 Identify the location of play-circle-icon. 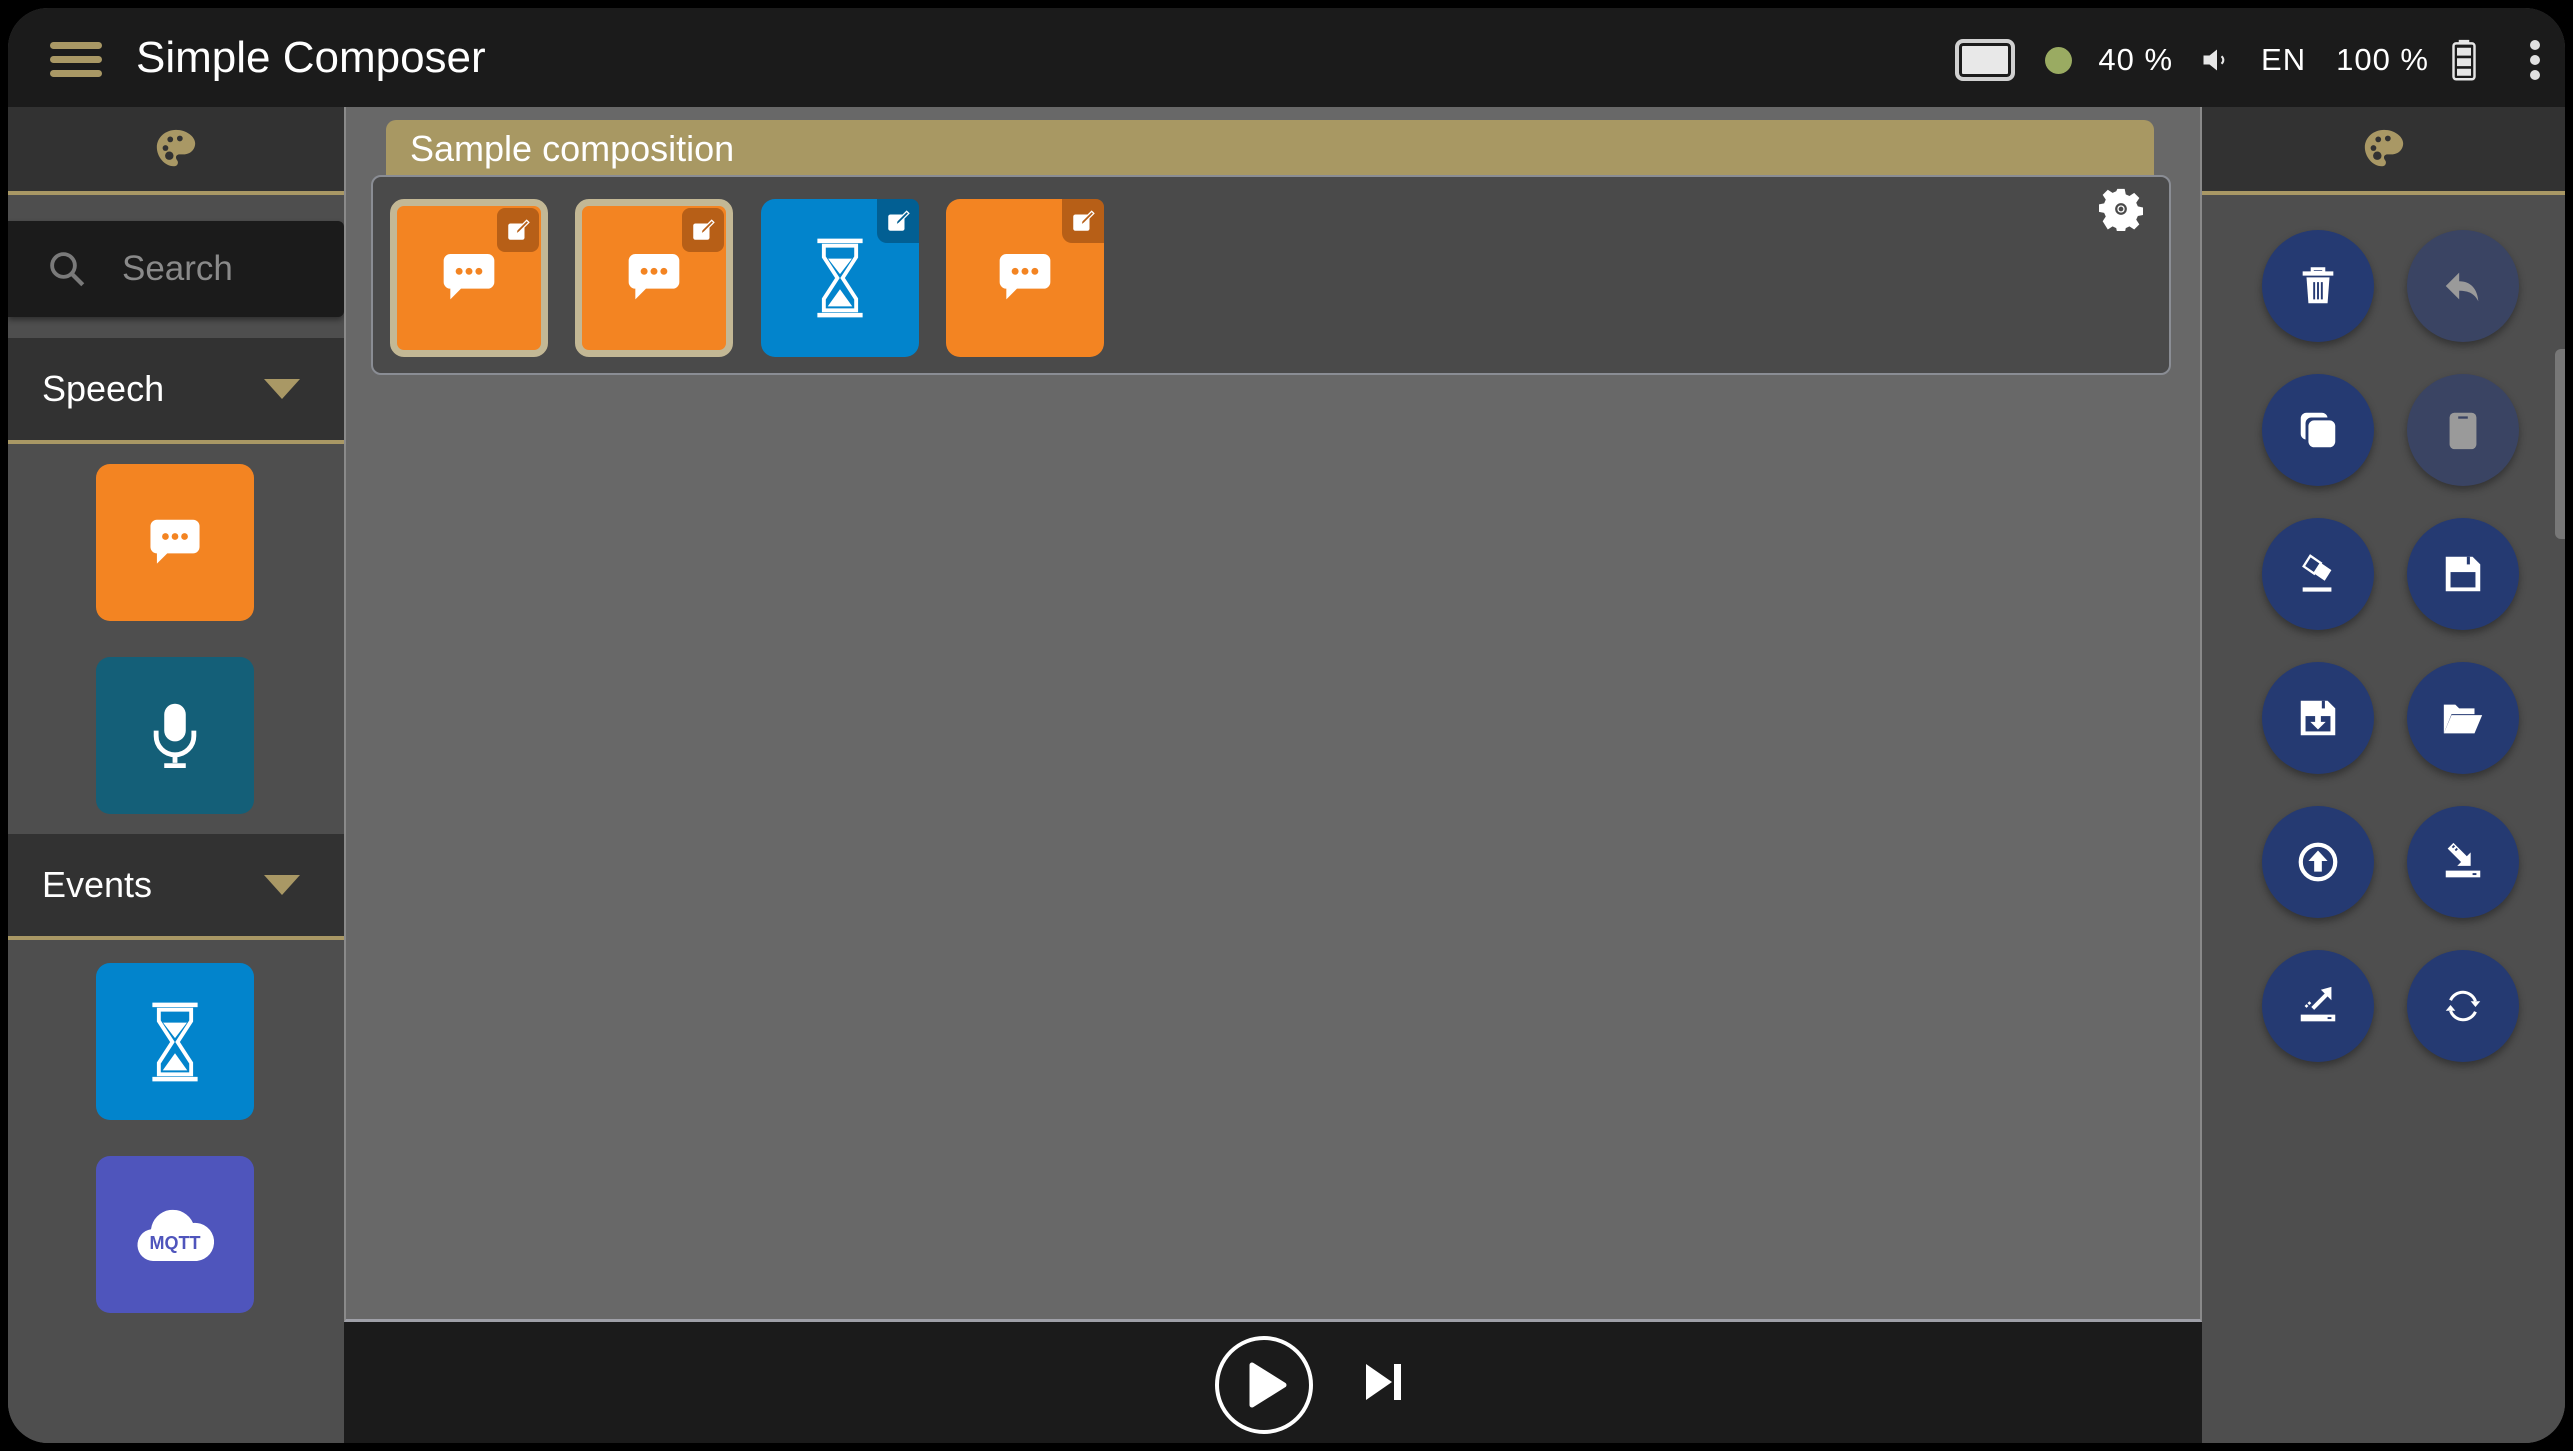
(1264, 1385).